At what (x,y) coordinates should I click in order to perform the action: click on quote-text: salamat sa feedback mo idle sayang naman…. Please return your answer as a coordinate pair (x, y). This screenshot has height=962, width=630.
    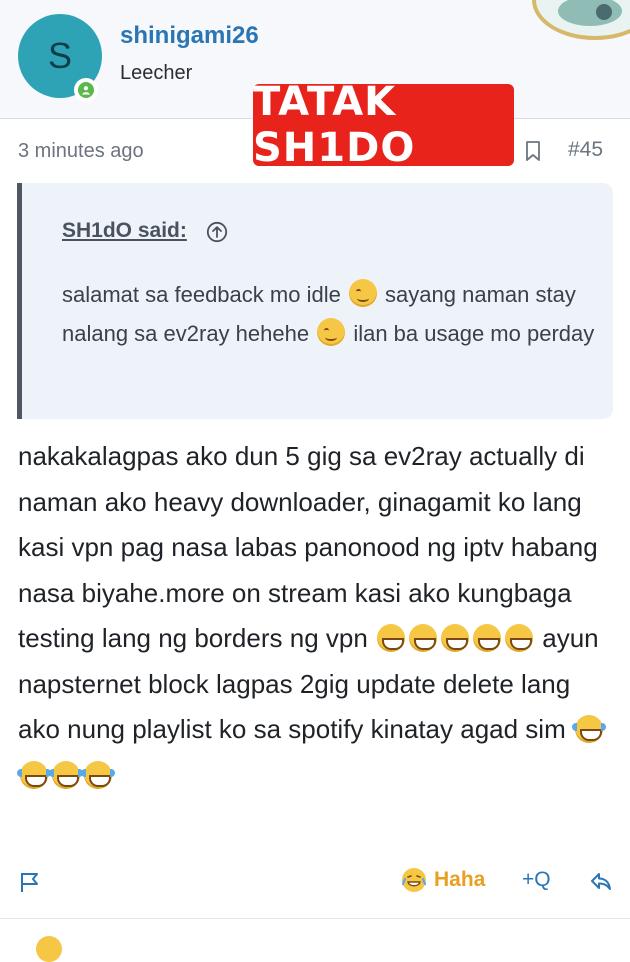
    Looking at the image, I should click on (332, 314).